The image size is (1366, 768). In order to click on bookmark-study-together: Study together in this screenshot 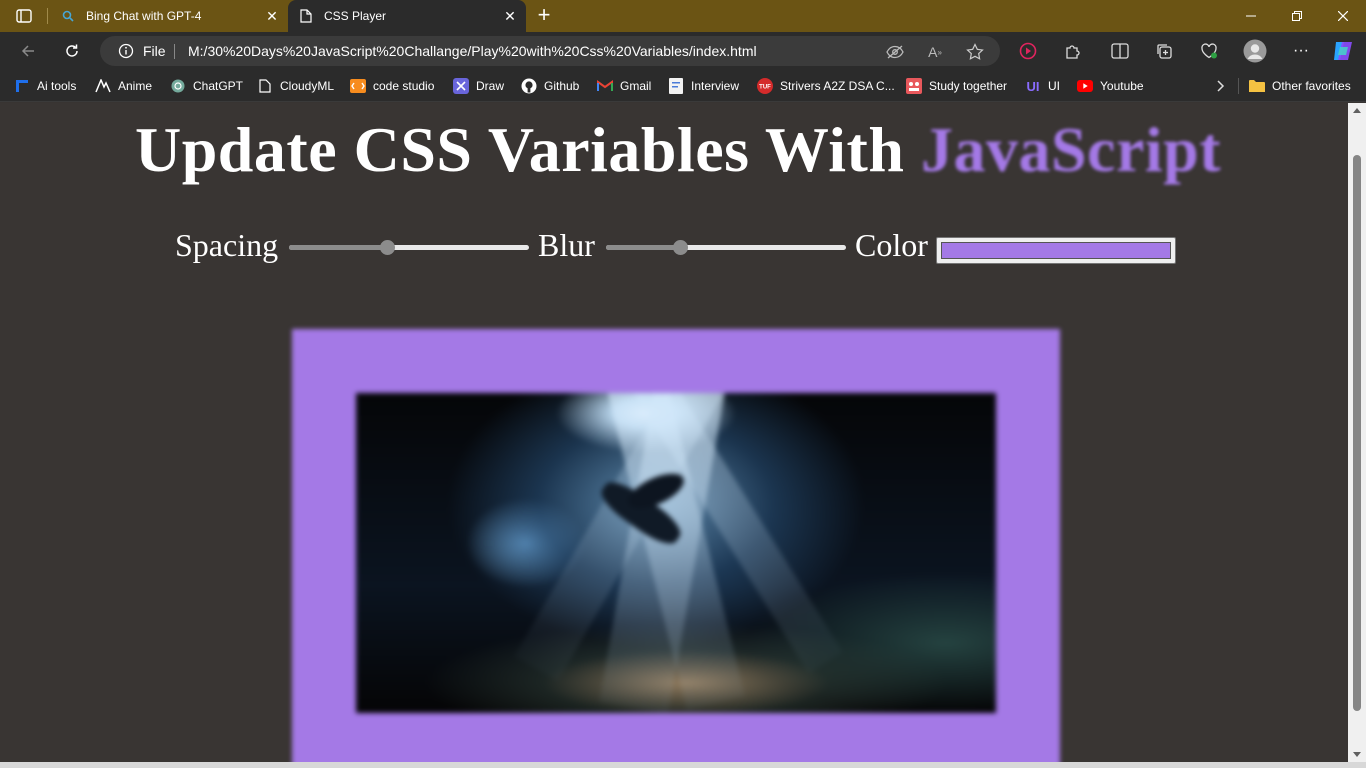, I will do `click(956, 86)`.